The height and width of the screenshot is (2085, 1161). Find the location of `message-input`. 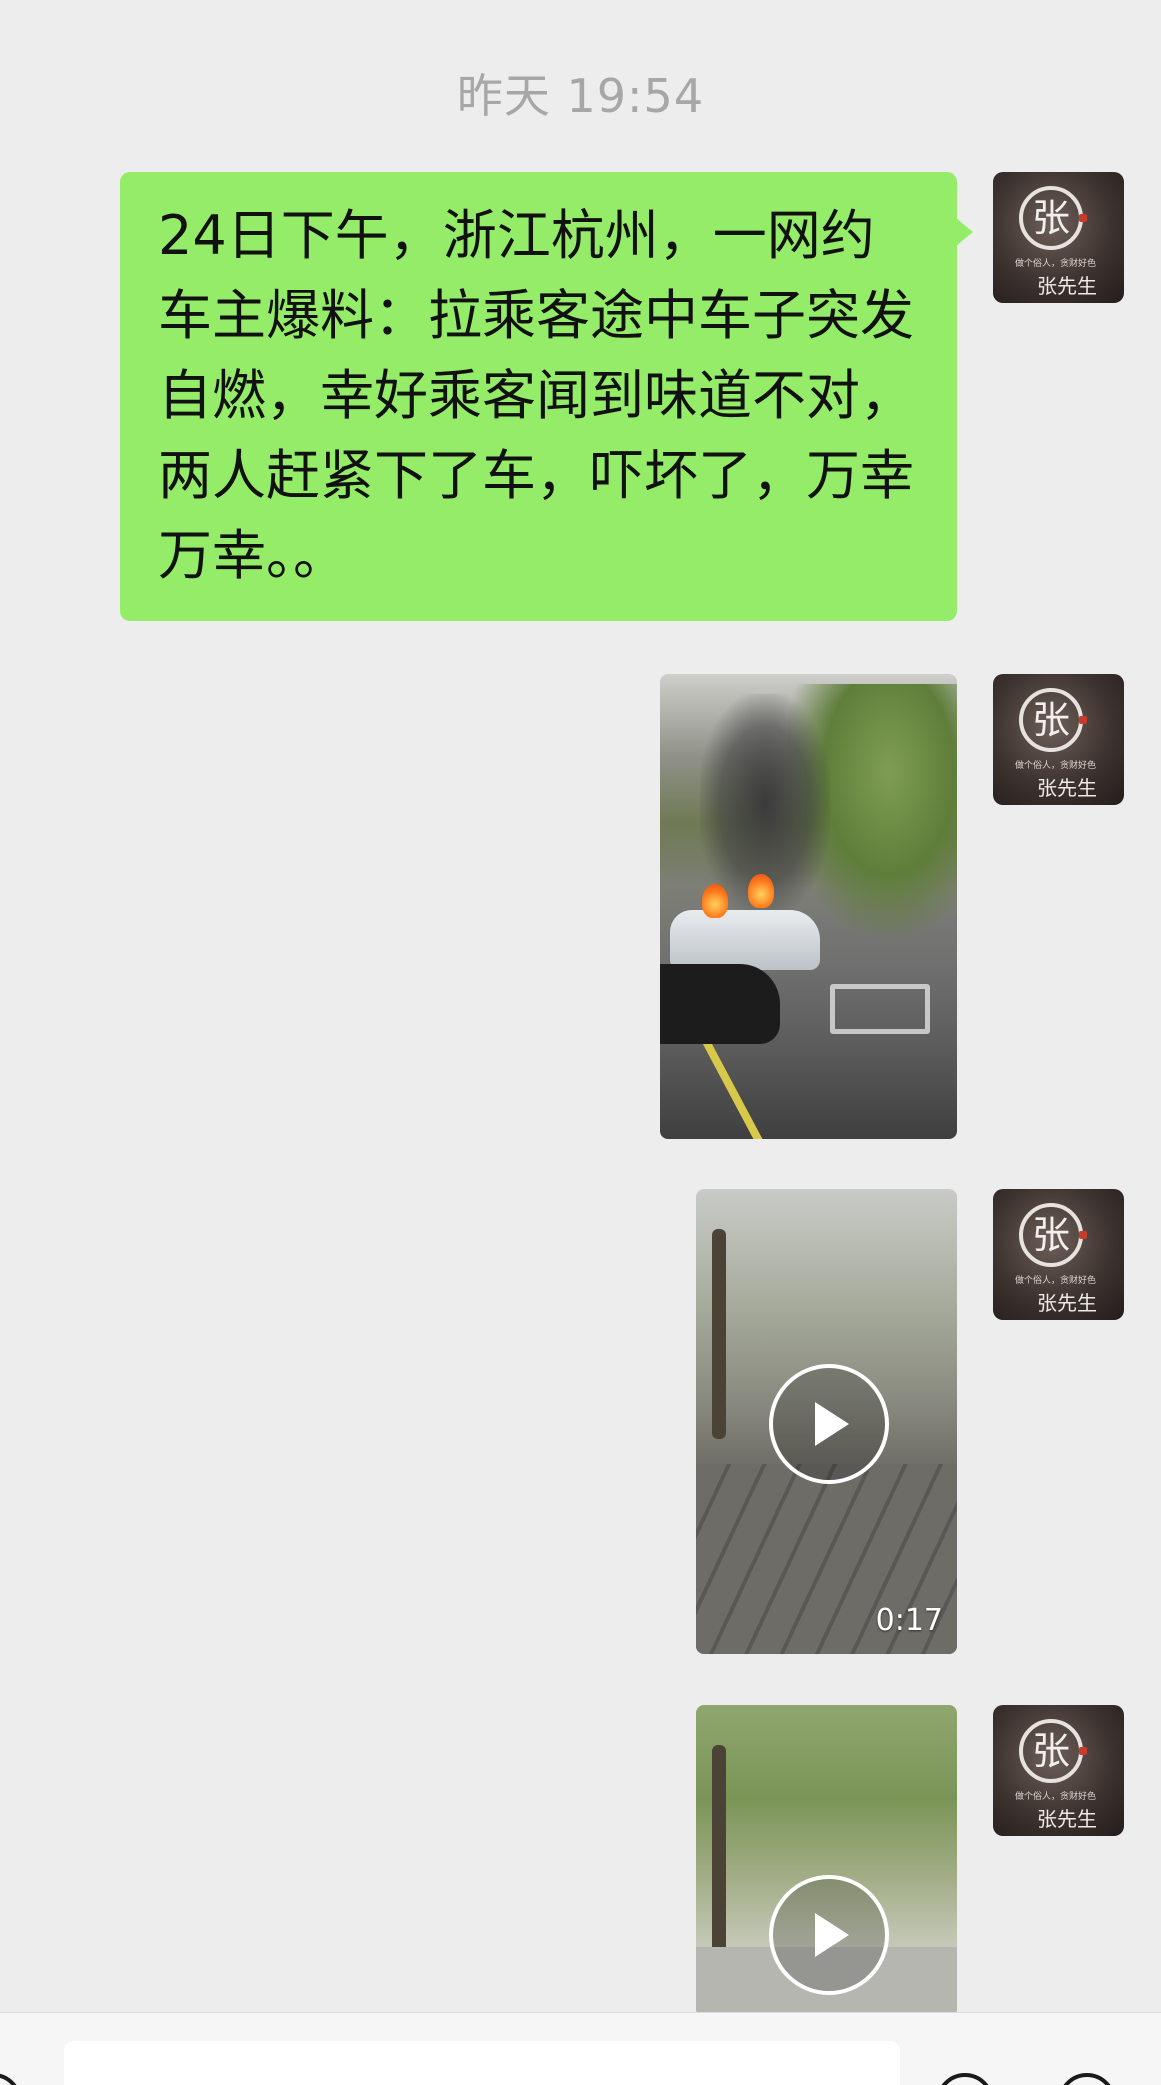

message-input is located at coordinates (482, 2063).